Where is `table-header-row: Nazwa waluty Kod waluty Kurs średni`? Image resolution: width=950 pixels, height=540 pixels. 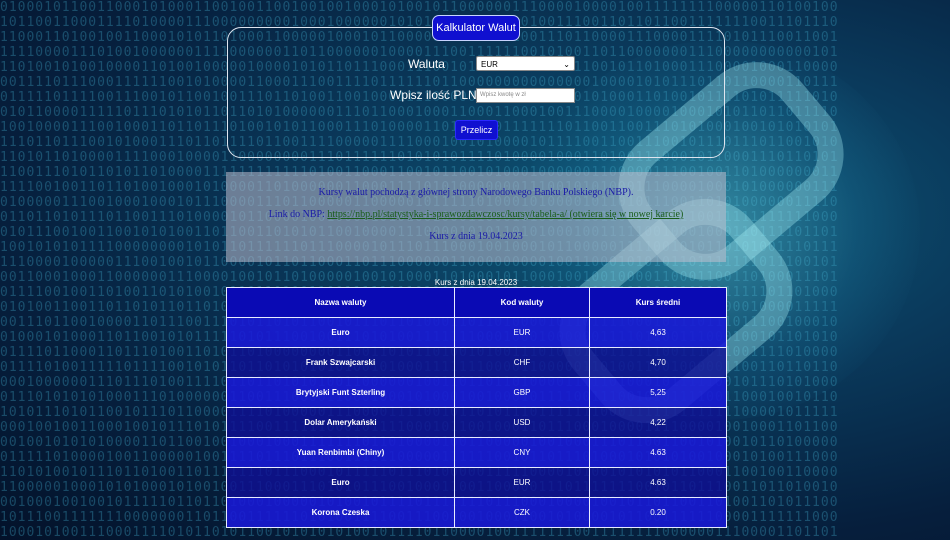
table-header-row: Nazwa waluty Kod waluty Kurs średni is located at coordinates (476, 302).